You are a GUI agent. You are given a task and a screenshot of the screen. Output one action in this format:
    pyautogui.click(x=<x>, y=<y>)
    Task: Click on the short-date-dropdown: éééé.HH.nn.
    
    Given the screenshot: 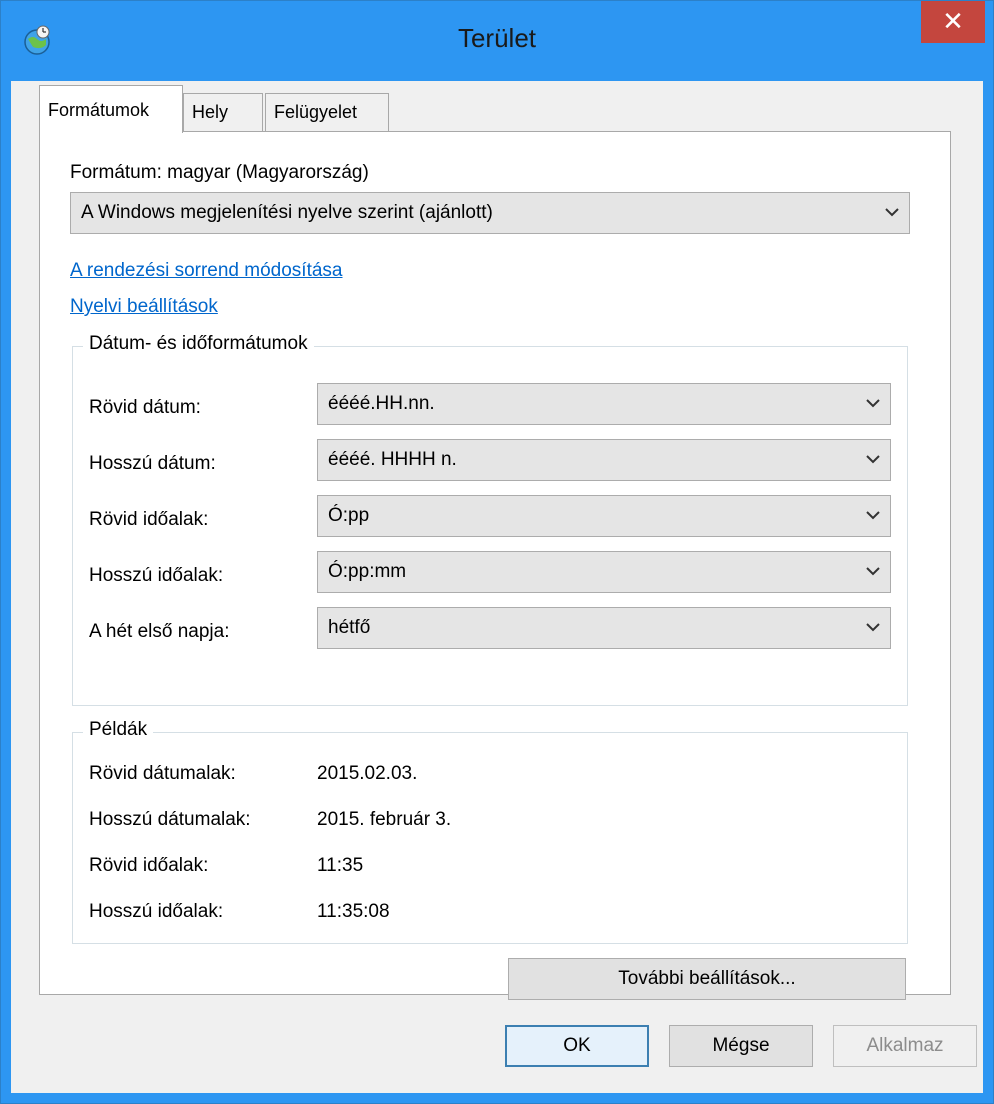 What is the action you would take?
    pyautogui.click(x=604, y=404)
    